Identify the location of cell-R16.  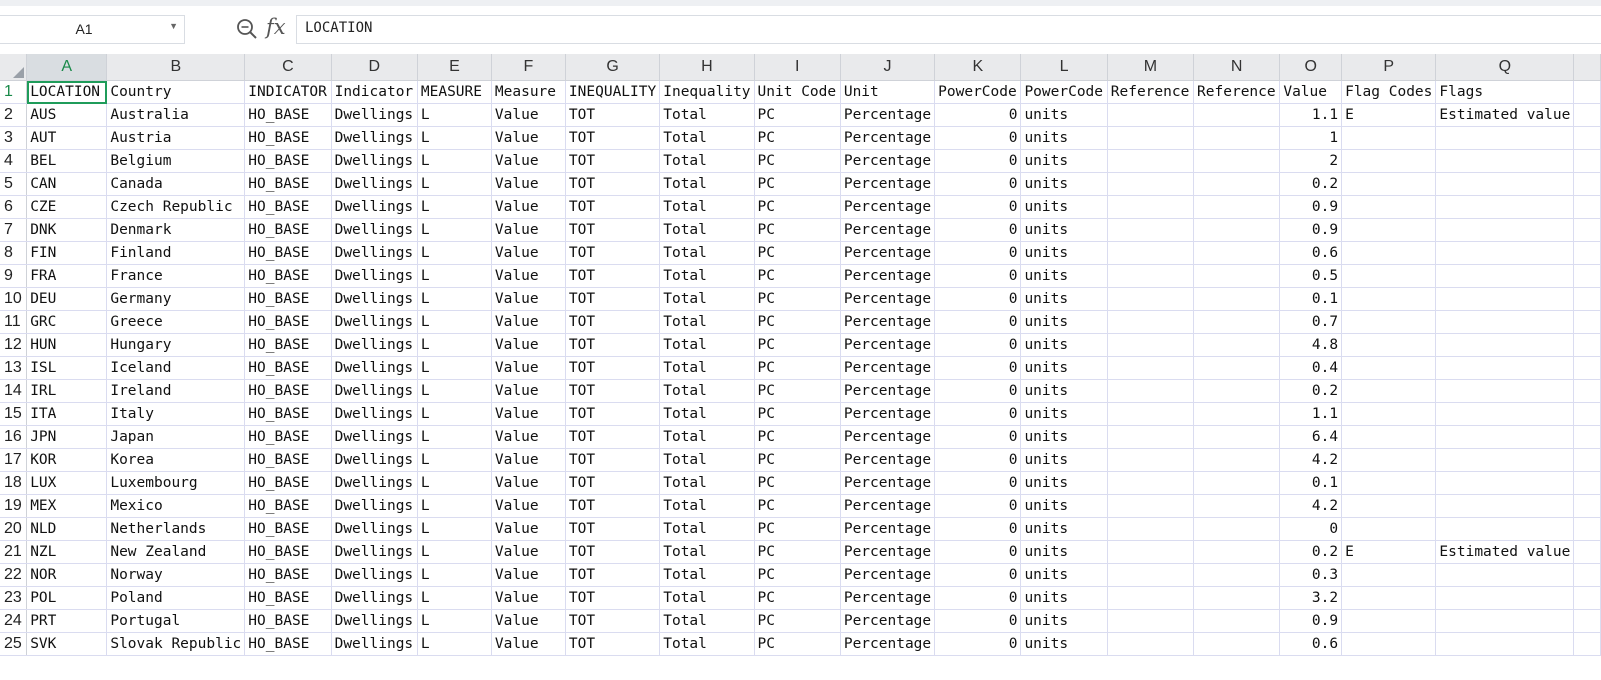
(1587, 437).